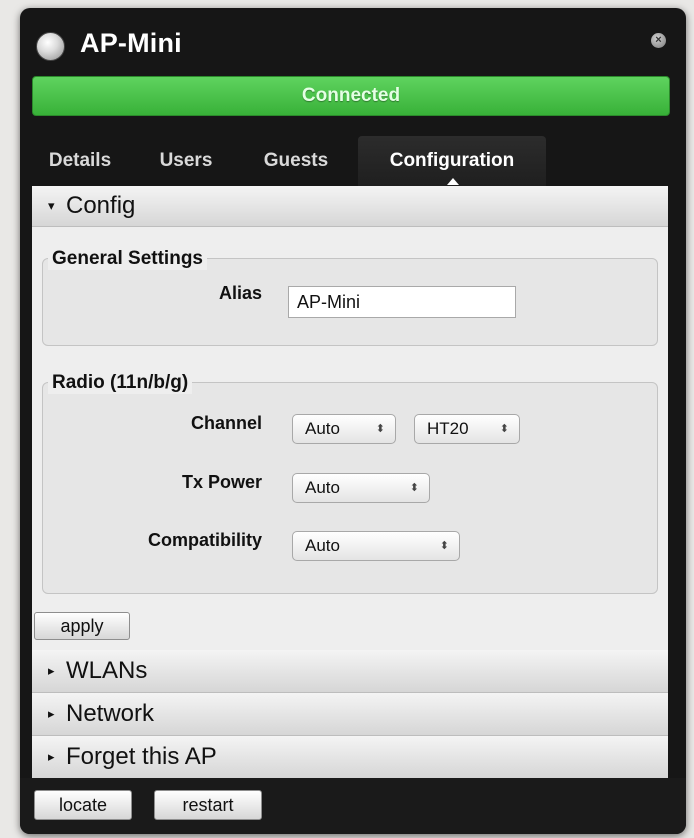 The height and width of the screenshot is (838, 694). I want to click on active-tab-pointer, so click(453, 181).